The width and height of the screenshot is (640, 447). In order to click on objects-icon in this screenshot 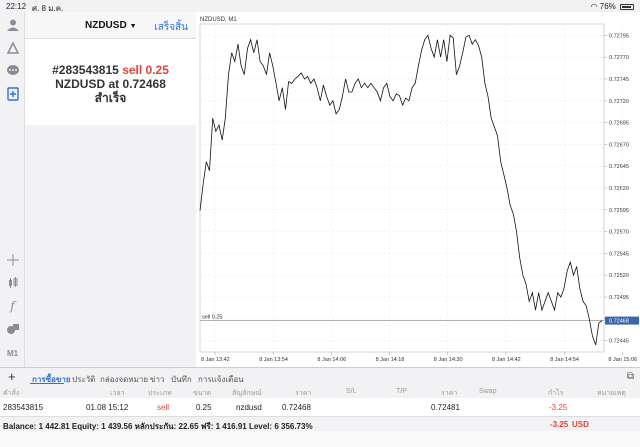, I will do `click(12, 328)`.